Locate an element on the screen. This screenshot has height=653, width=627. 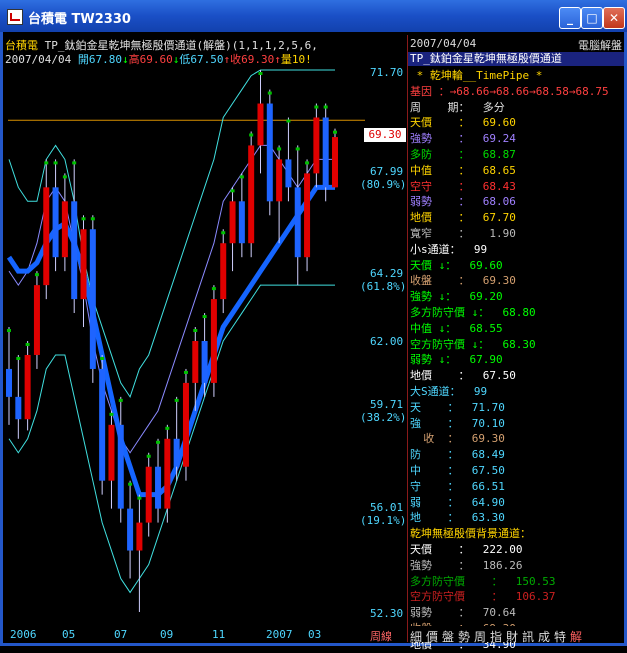
panel-row: 弱勢 ↓： 67.90 is located at coordinates (456, 360).